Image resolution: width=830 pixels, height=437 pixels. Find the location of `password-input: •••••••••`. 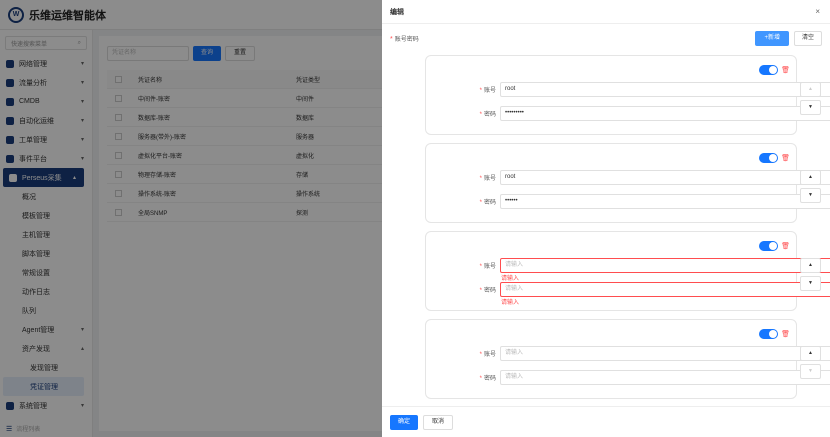

password-input: ••••••••• is located at coordinates (665, 113).